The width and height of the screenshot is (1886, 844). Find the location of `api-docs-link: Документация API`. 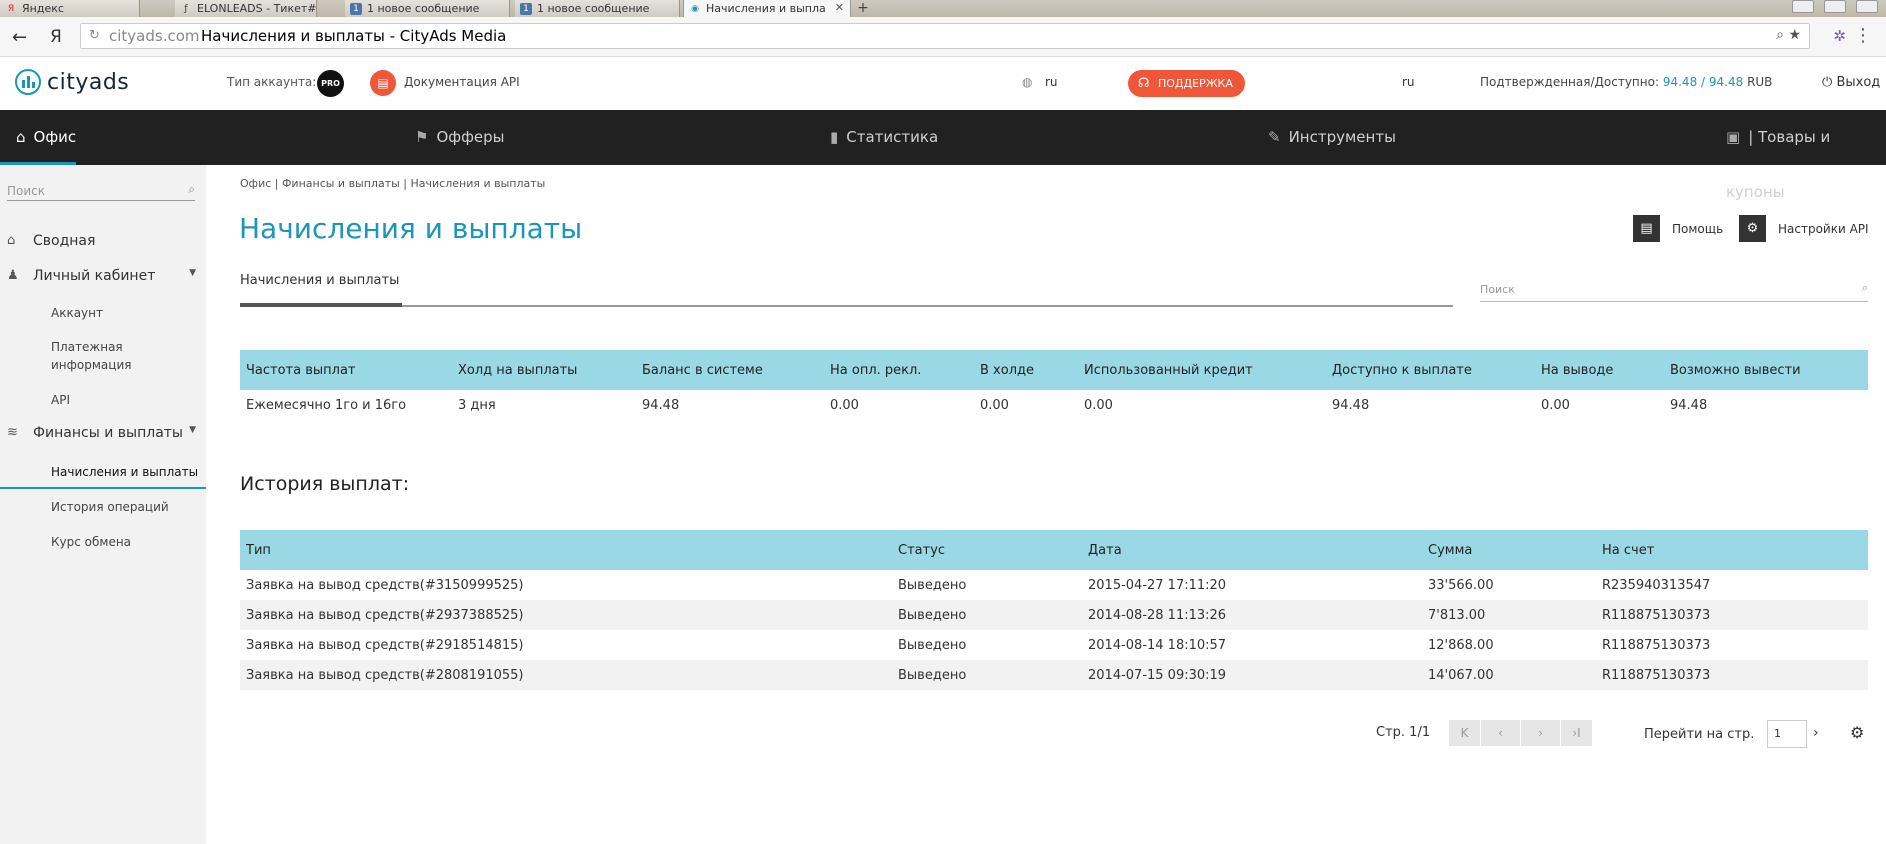

api-docs-link: Документация API is located at coordinates (462, 82).